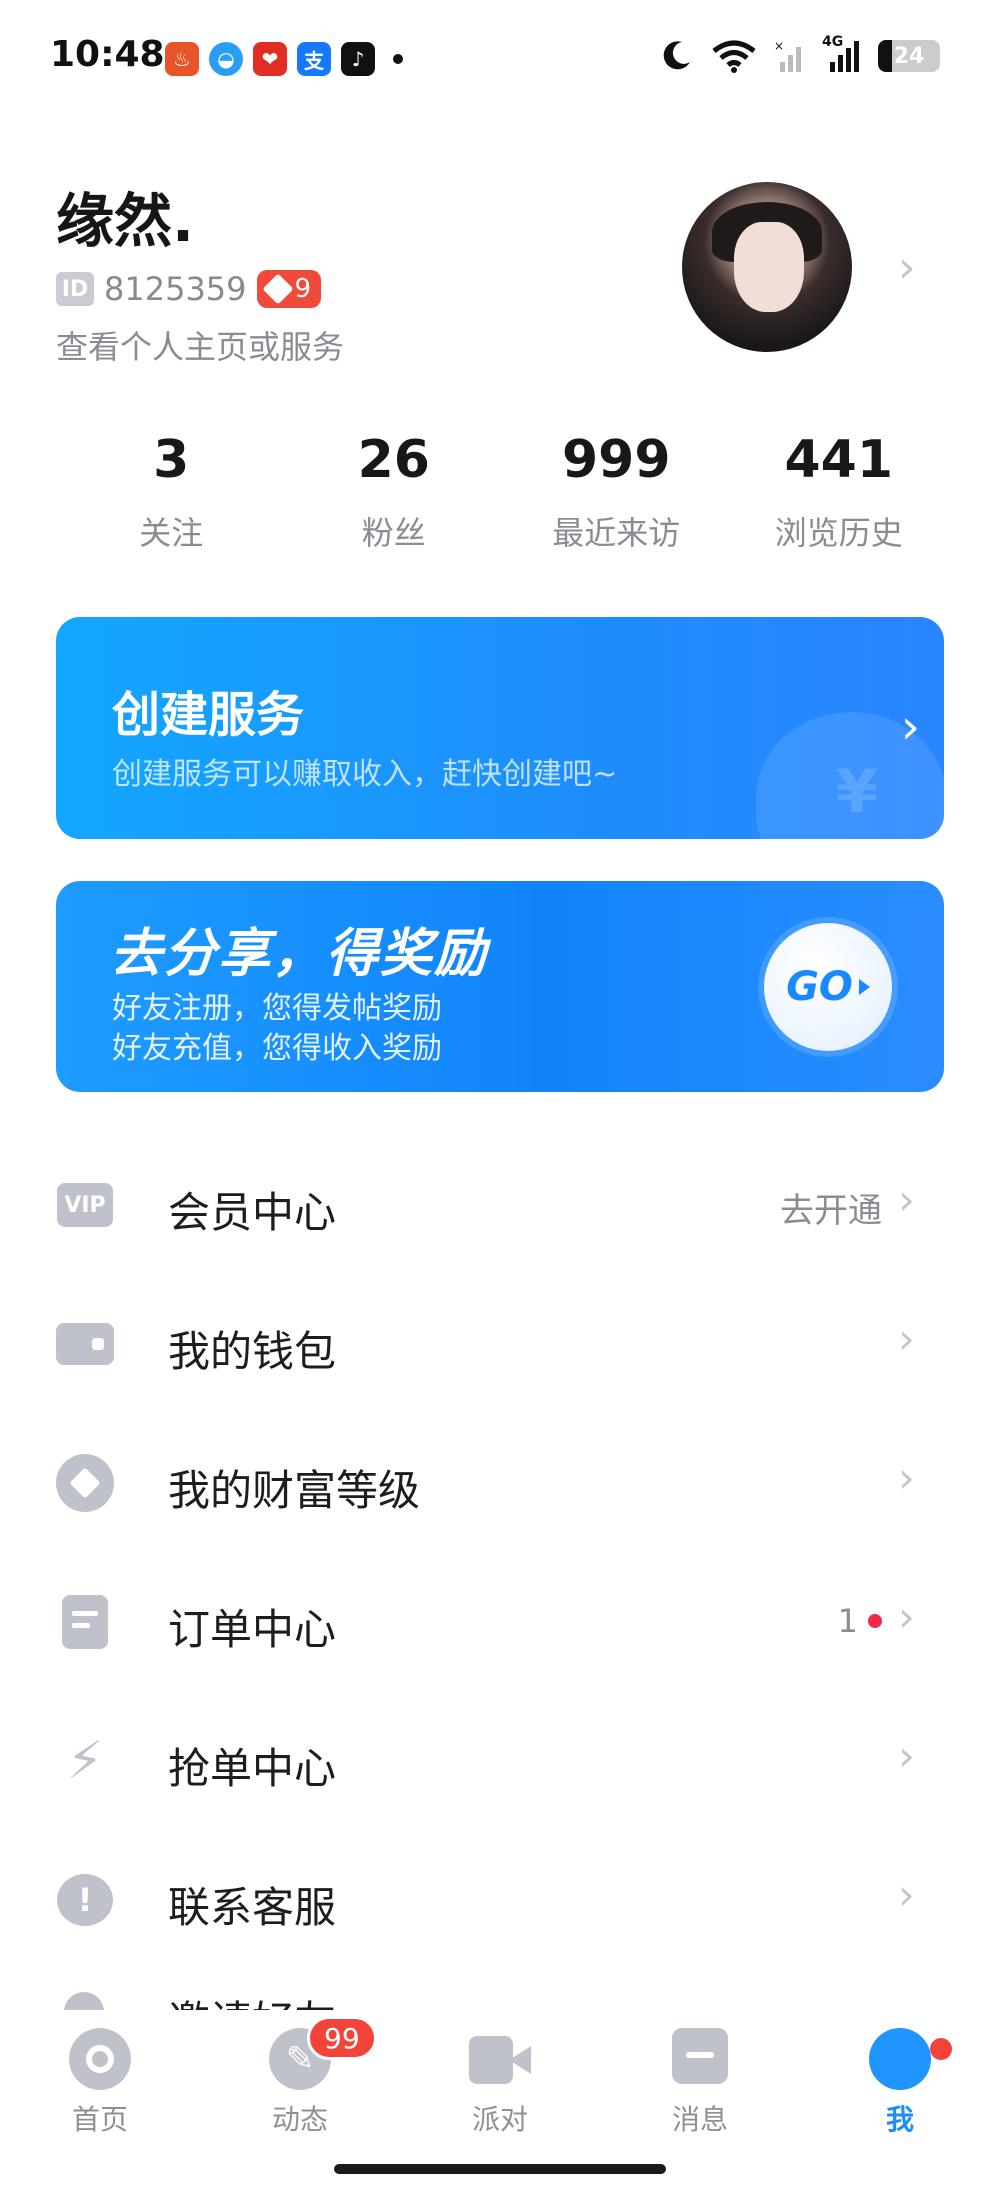 This screenshot has width=1000, height=2200. What do you see at coordinates (875, 1621) in the screenshot?
I see `unread-dot` at bounding box center [875, 1621].